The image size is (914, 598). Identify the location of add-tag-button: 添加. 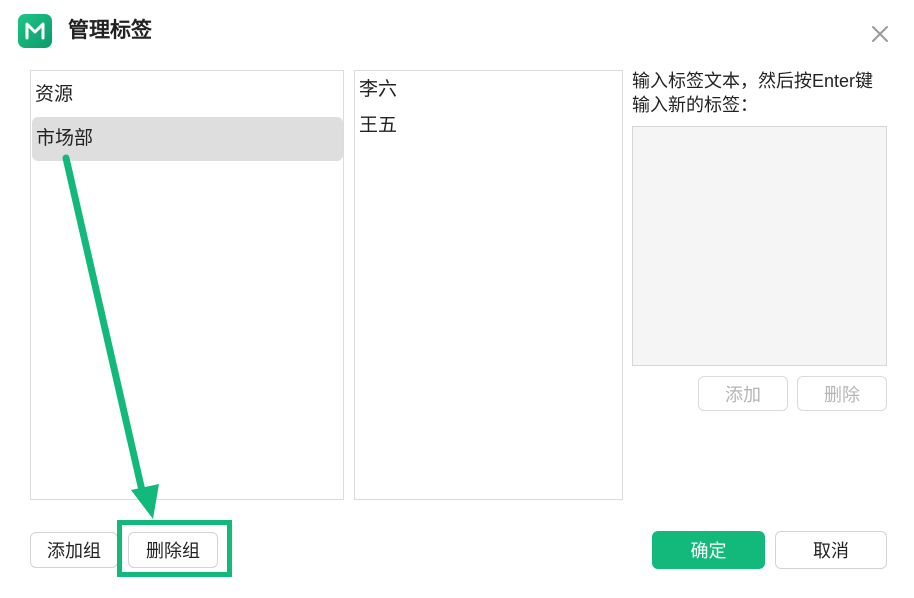
(743, 393).